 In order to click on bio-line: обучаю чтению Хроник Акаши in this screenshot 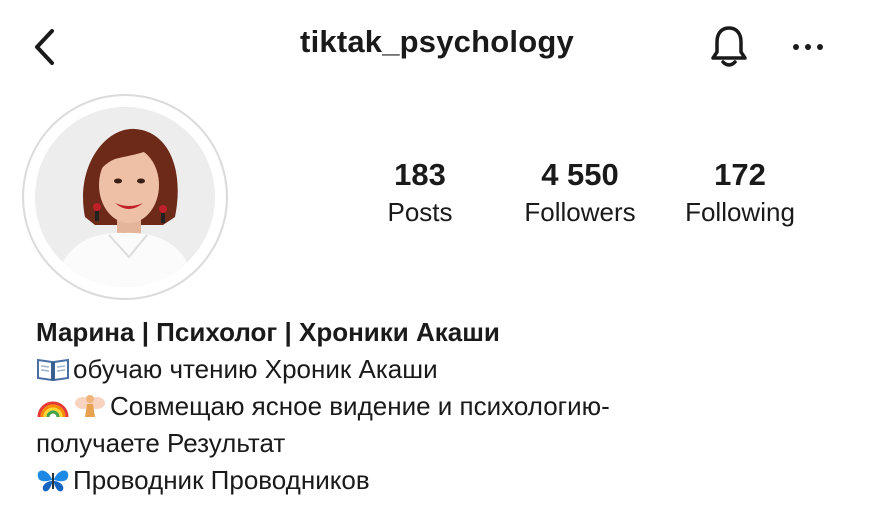, I will do `click(436, 369)`.